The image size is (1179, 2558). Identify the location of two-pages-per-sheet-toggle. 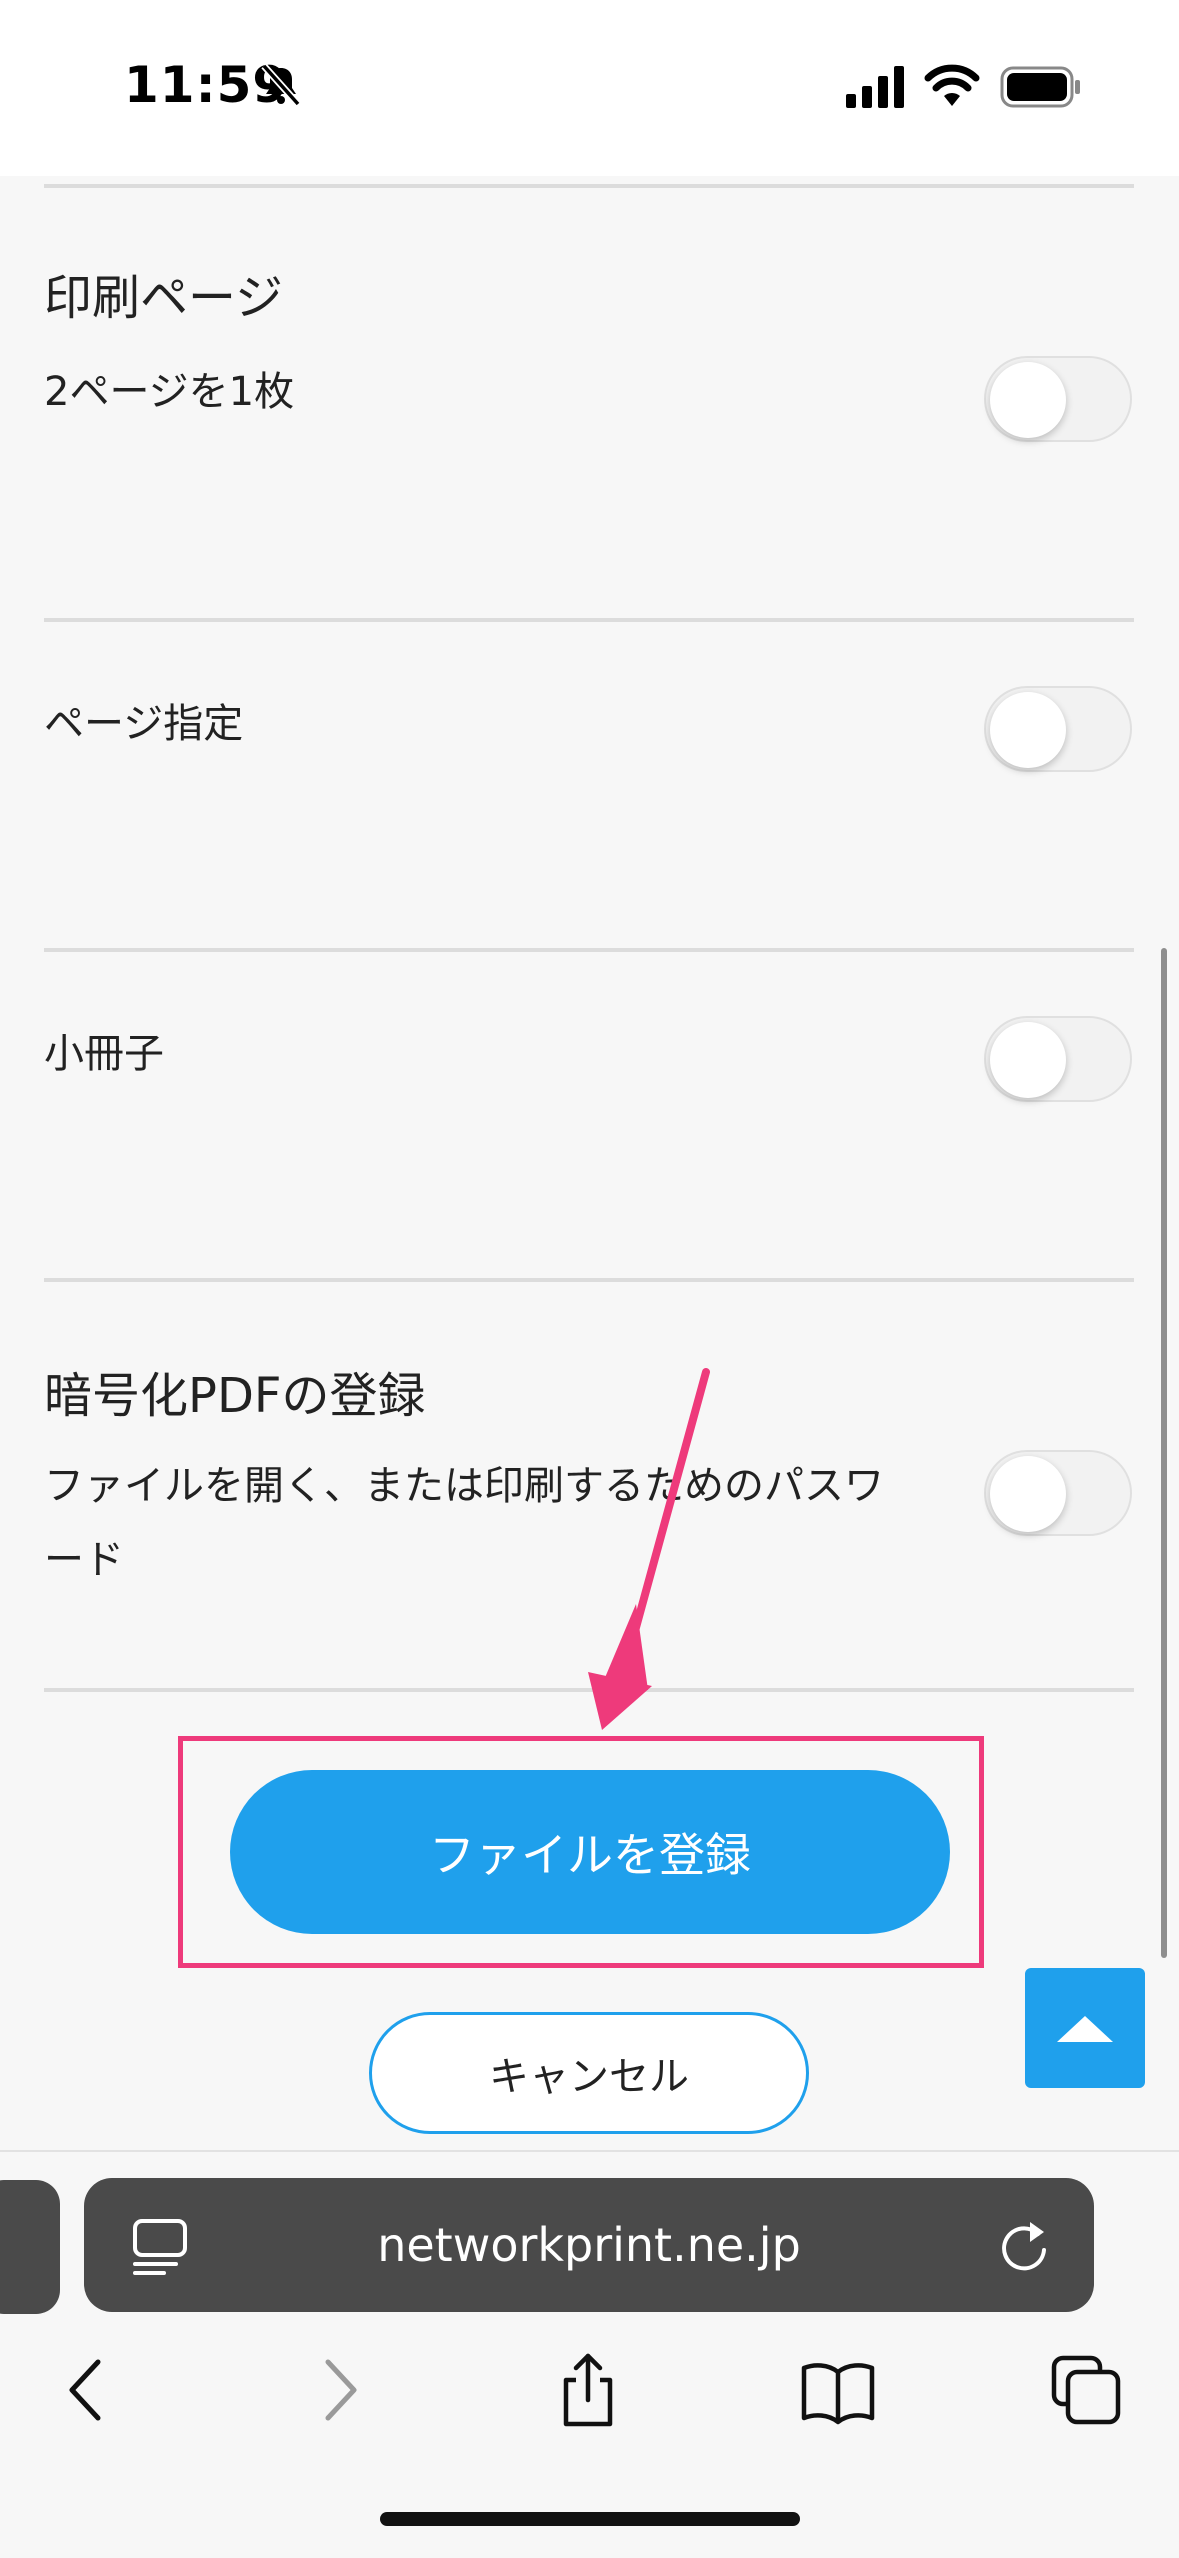
(1058, 399).